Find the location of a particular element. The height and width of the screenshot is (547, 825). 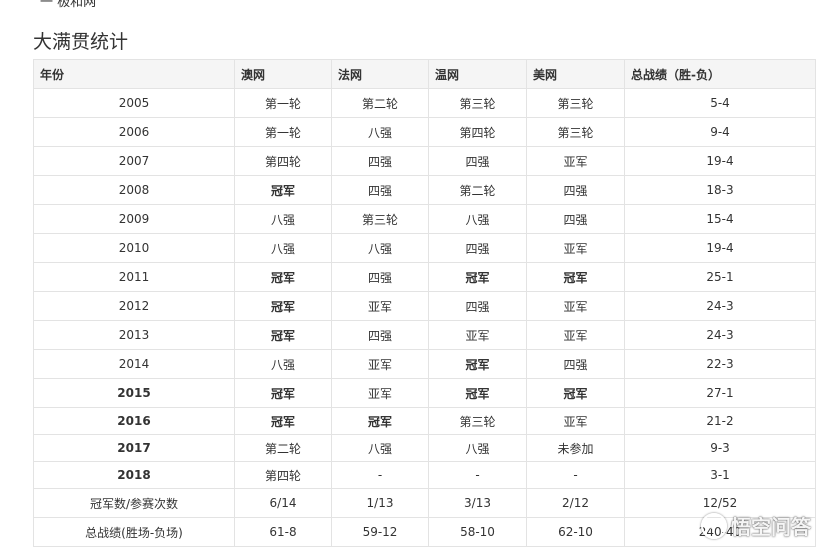

table-row: 2005 第一轮 第二轮 第三轮 第三轮 5-4 is located at coordinates (424, 103).